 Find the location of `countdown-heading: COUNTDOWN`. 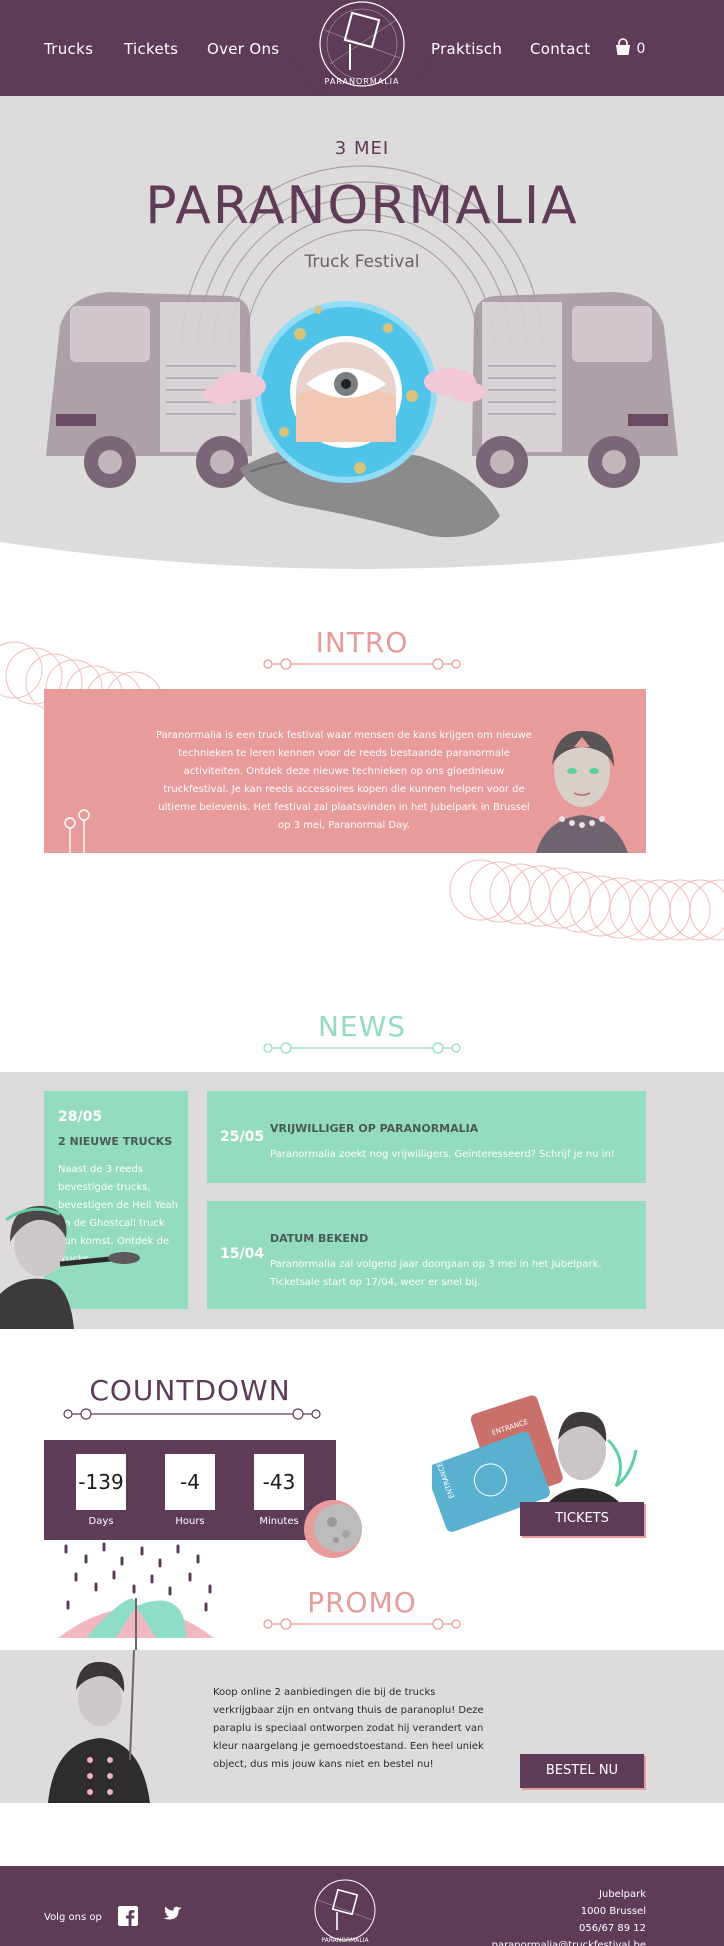

countdown-heading: COUNTDOWN is located at coordinates (190, 1390).